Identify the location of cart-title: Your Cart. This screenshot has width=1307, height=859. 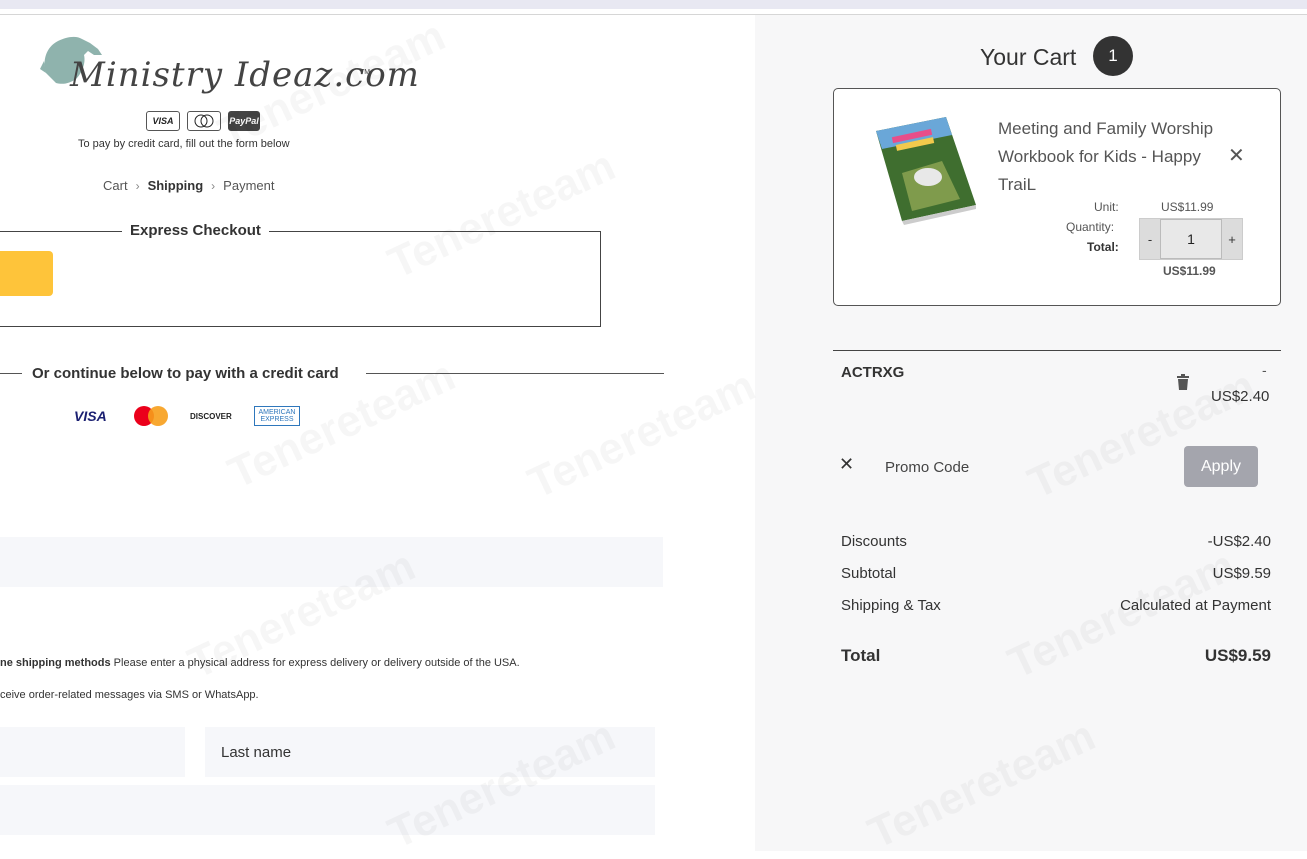
(1028, 57).